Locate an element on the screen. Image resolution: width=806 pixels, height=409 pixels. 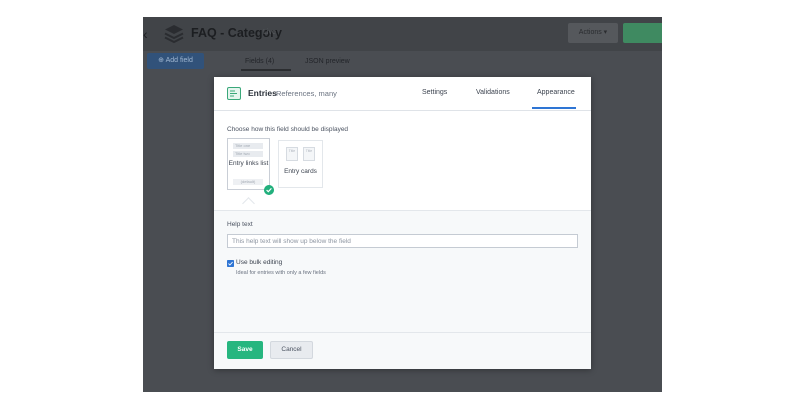
back-chevron-icon: ‹ is located at coordinates (147, 34).